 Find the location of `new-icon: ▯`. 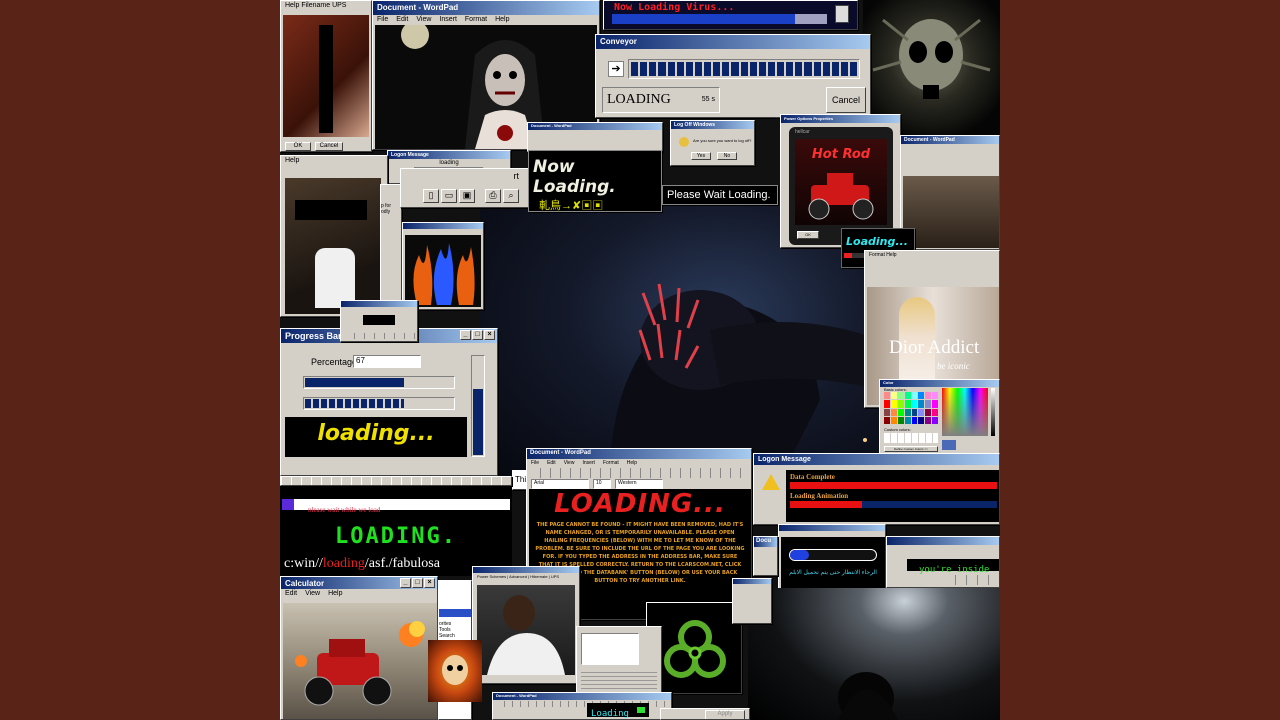

new-icon: ▯ is located at coordinates (431, 196).